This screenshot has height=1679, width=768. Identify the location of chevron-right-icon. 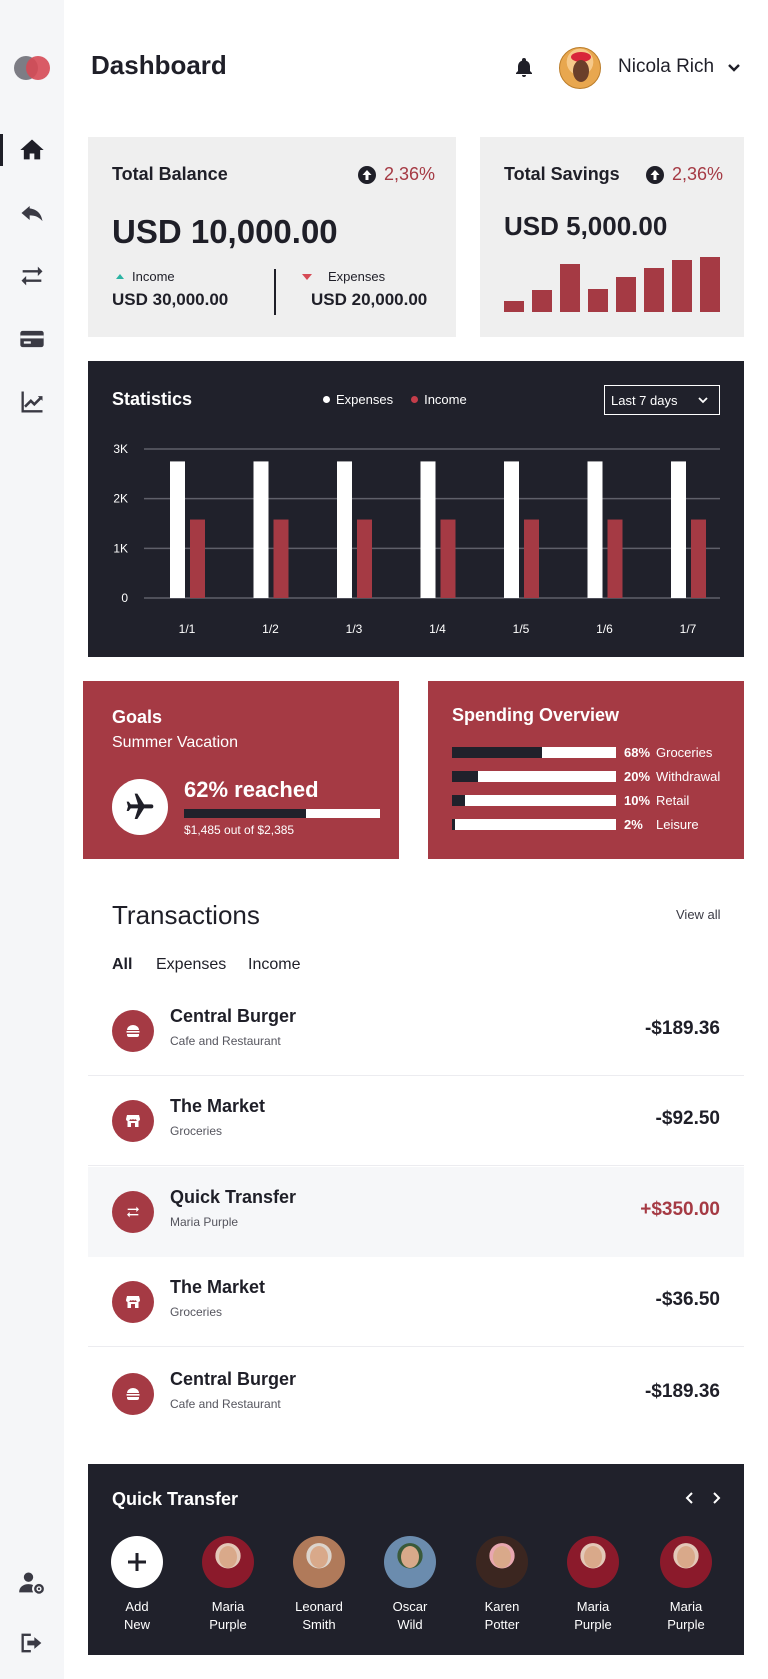
(716, 1498).